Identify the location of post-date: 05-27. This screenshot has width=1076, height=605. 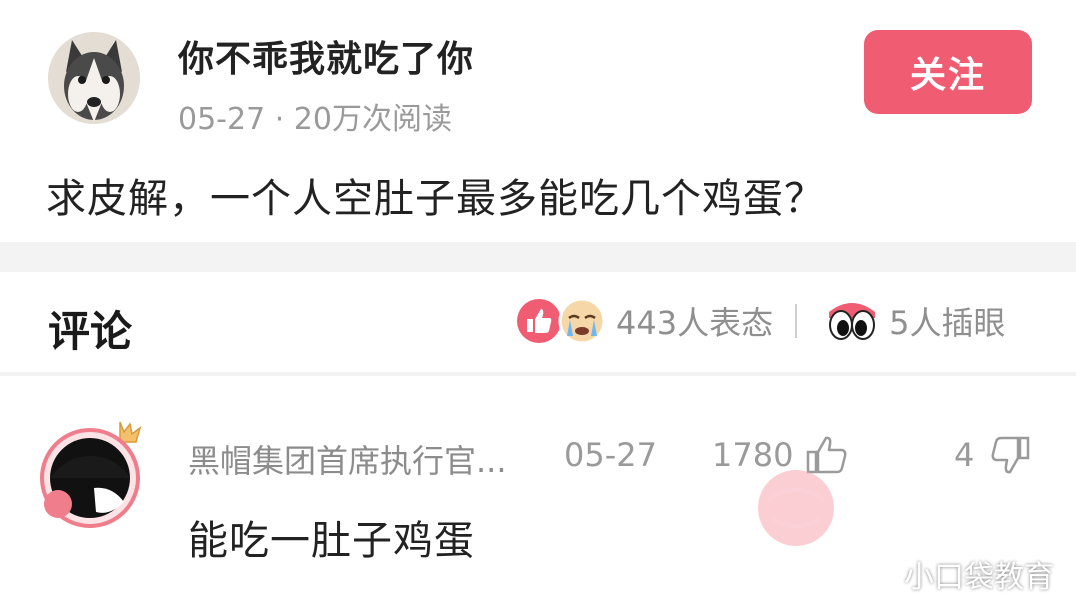
(222, 119).